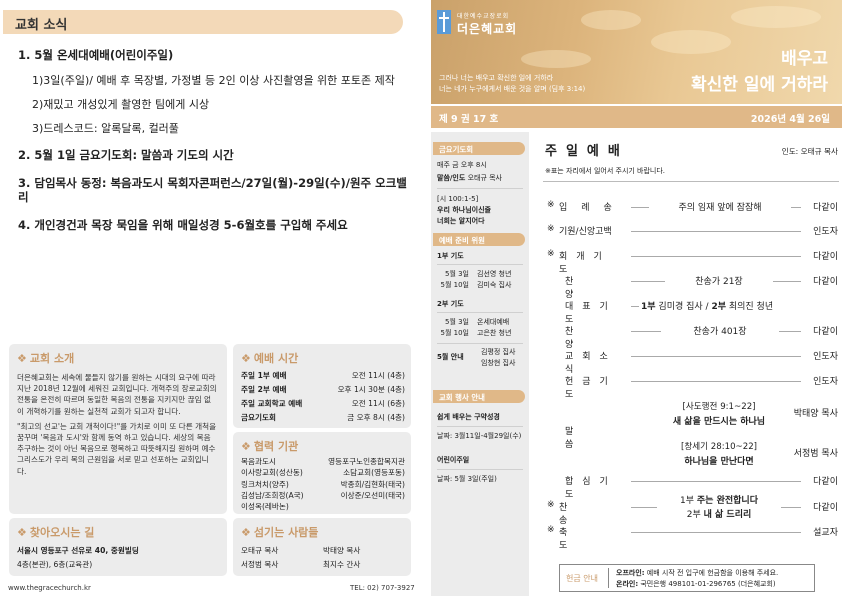  I want to click on prayer-2-row: 5월 10일 고은찬 청년, so click(476, 333).